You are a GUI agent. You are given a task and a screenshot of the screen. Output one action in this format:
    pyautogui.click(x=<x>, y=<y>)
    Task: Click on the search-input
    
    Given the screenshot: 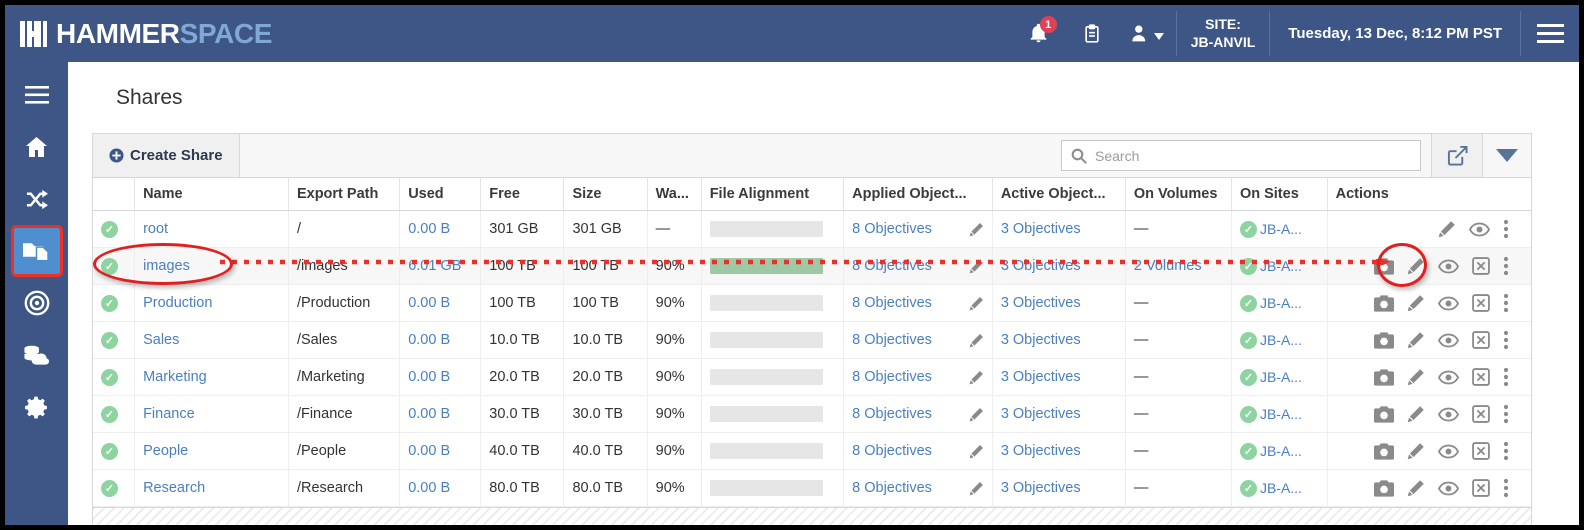 What is the action you would take?
    pyautogui.click(x=1257, y=155)
    